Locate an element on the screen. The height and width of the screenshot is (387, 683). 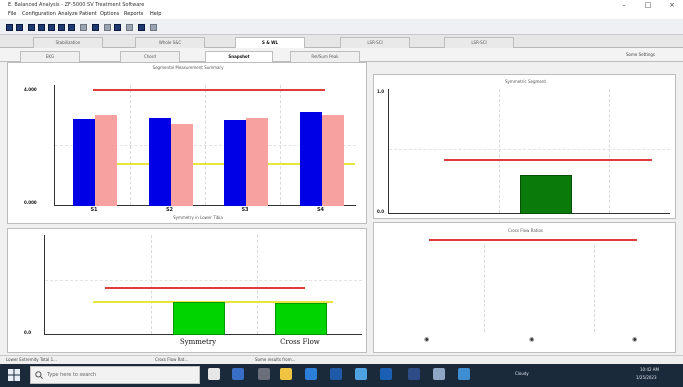
tab-whole: Whole S&C is located at coordinates (170, 42).